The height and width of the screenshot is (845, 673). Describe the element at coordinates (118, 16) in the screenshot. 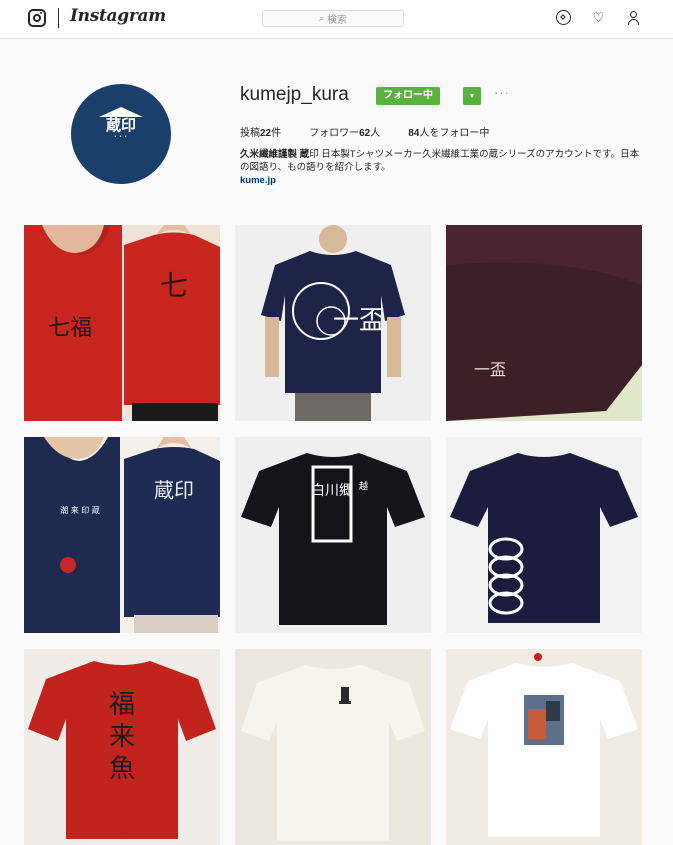

I see `instagram-wordmark: Instagram` at that location.